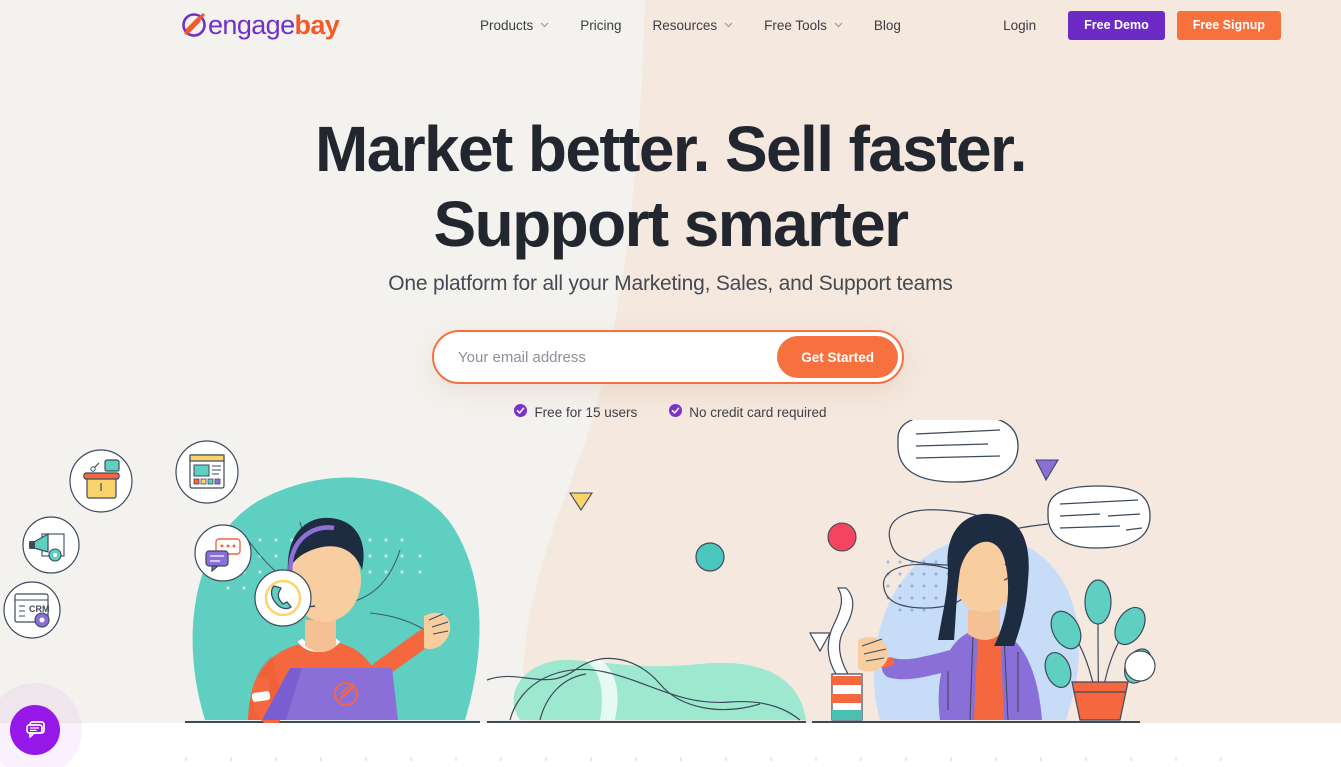  I want to click on nav-item-resources: Resources, so click(693, 25).